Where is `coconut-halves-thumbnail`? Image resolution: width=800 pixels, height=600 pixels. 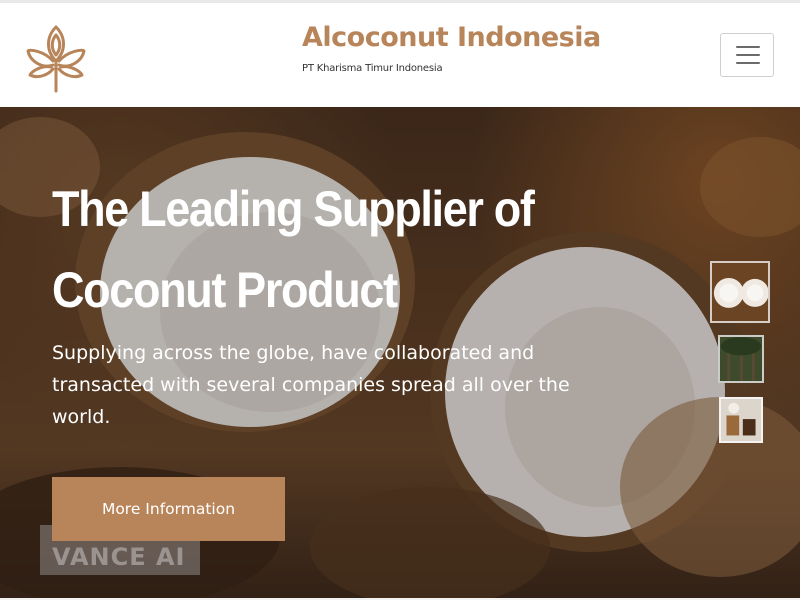 coconut-halves-thumbnail is located at coordinates (740, 292).